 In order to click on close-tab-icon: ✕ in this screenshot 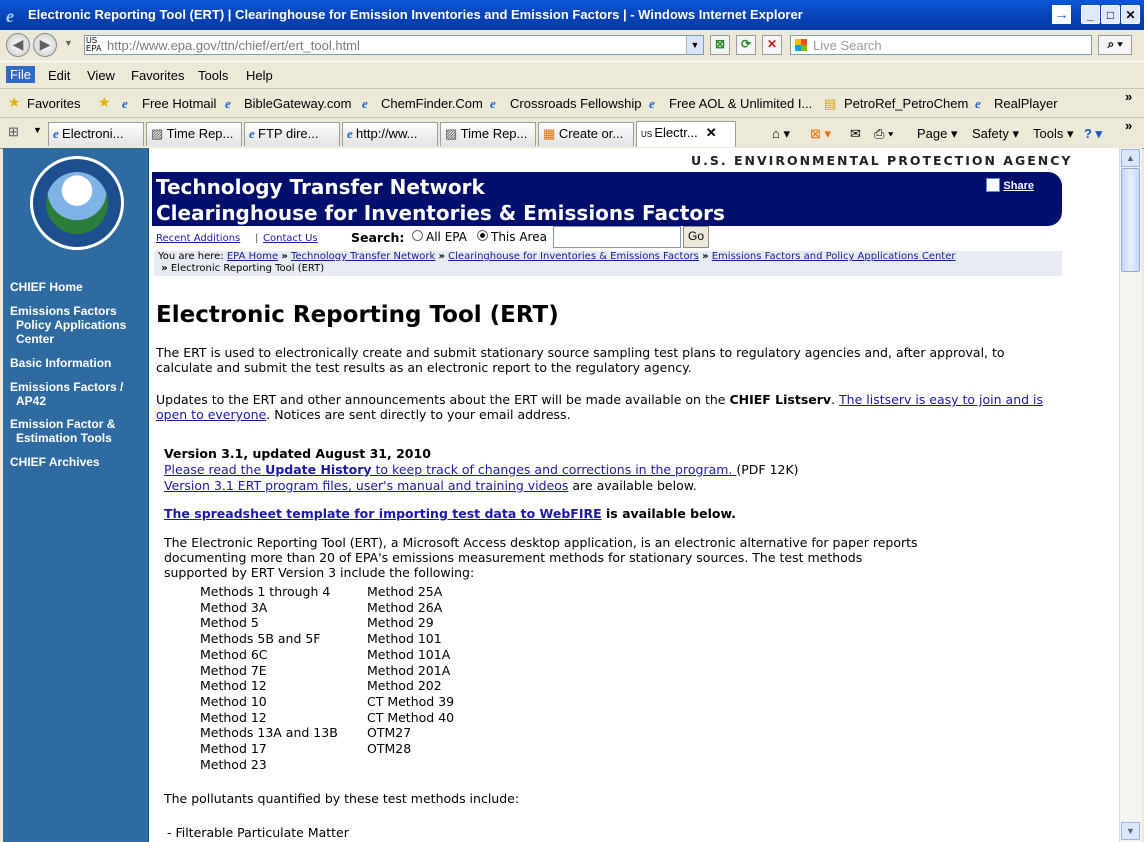, I will do `click(711, 132)`.